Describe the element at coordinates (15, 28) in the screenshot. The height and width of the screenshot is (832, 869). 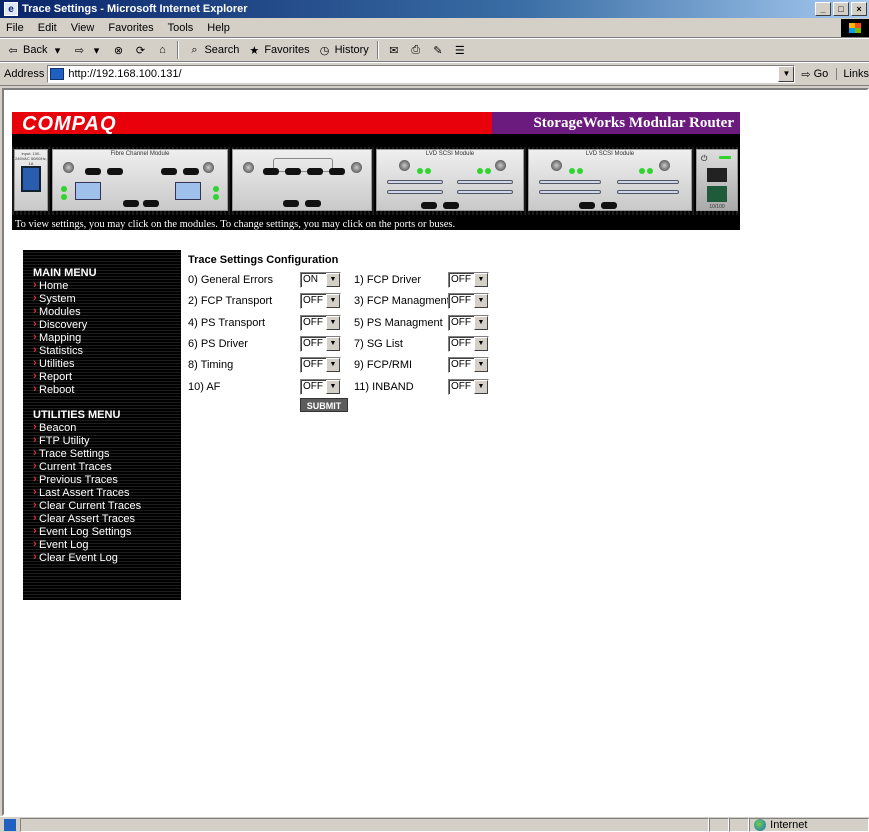
I see `menu-file: File` at that location.